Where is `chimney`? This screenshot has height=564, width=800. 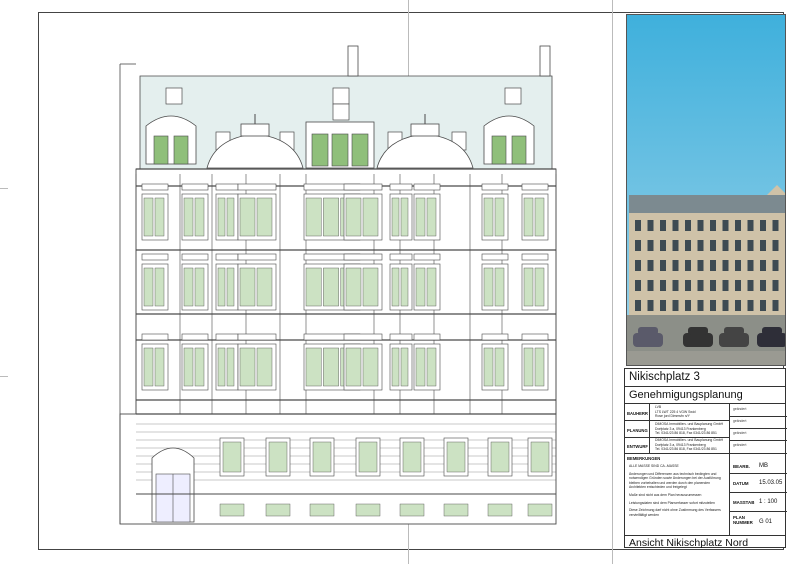 chimney is located at coordinates (353, 61).